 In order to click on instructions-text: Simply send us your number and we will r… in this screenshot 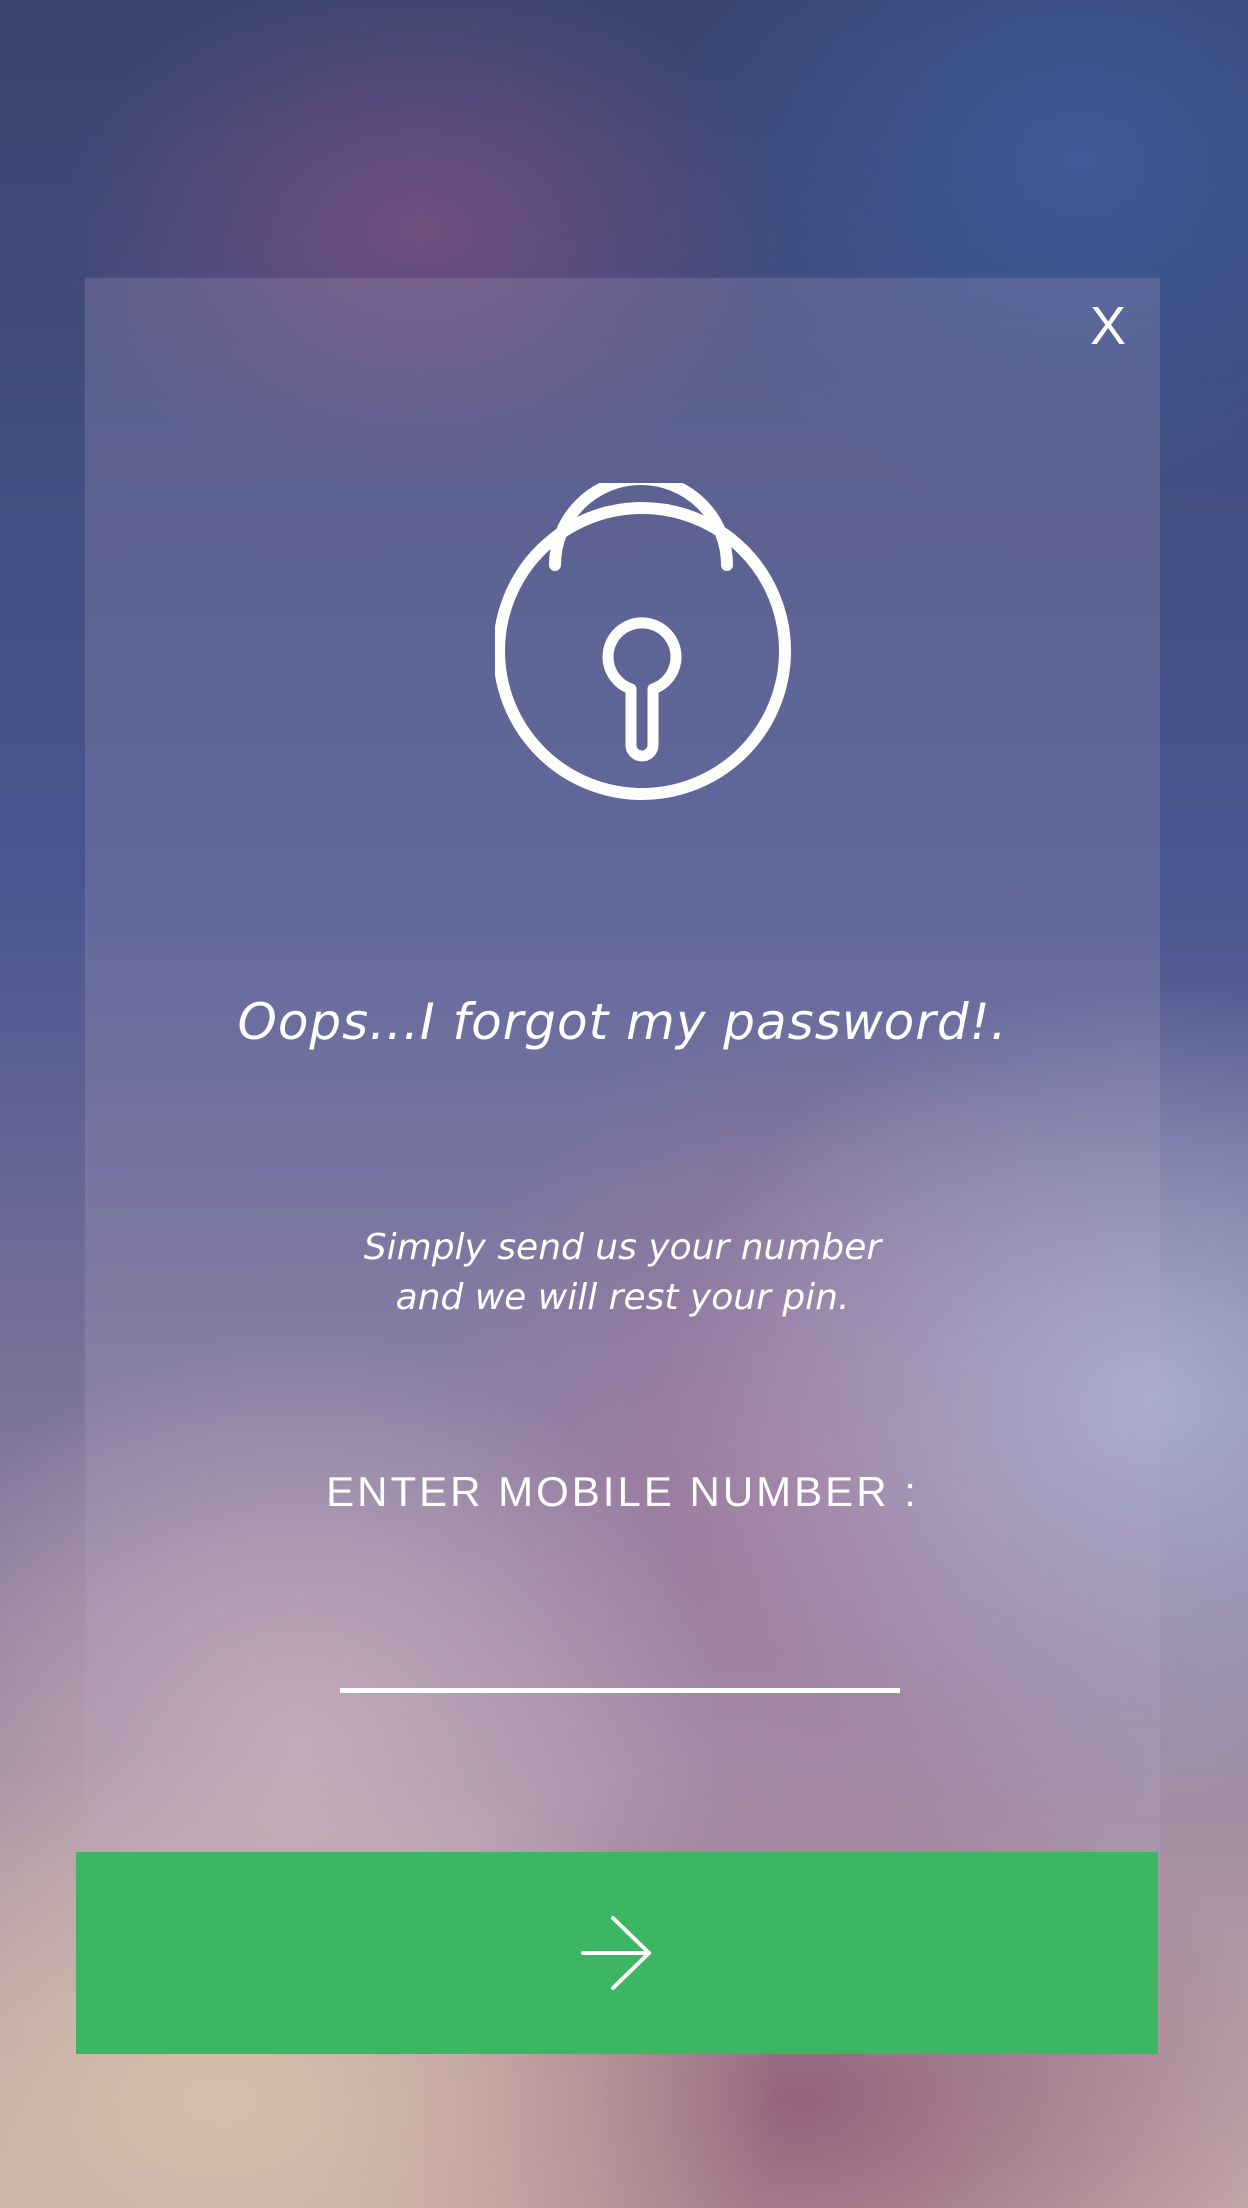, I will do `click(622, 1273)`.